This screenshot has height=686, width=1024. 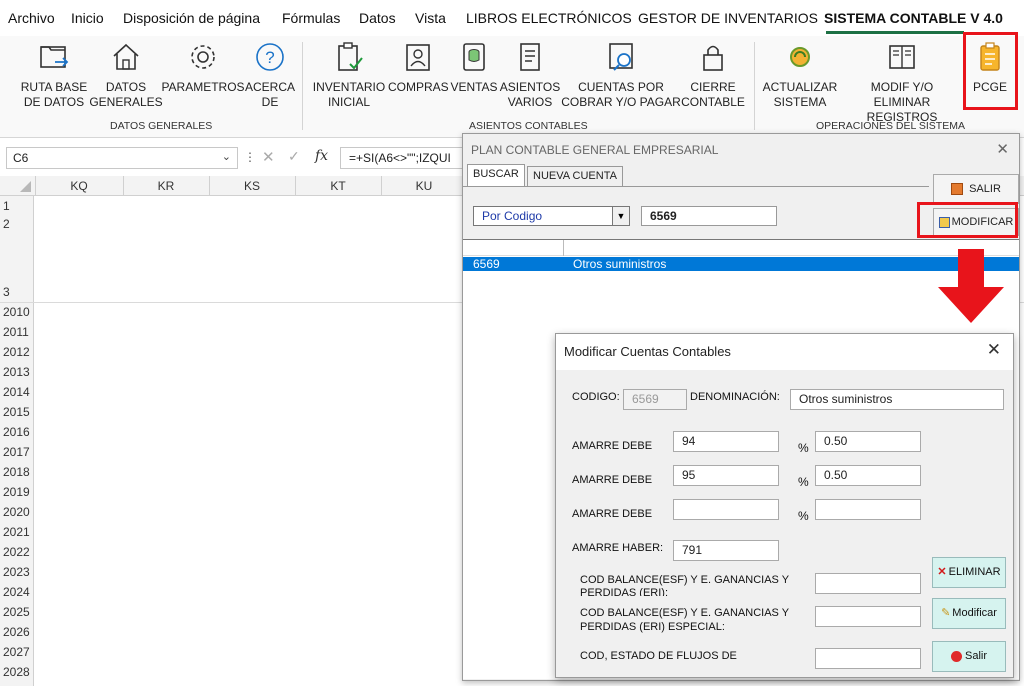 I want to click on parametros-button: PARAMETROS, so click(x=203, y=67).